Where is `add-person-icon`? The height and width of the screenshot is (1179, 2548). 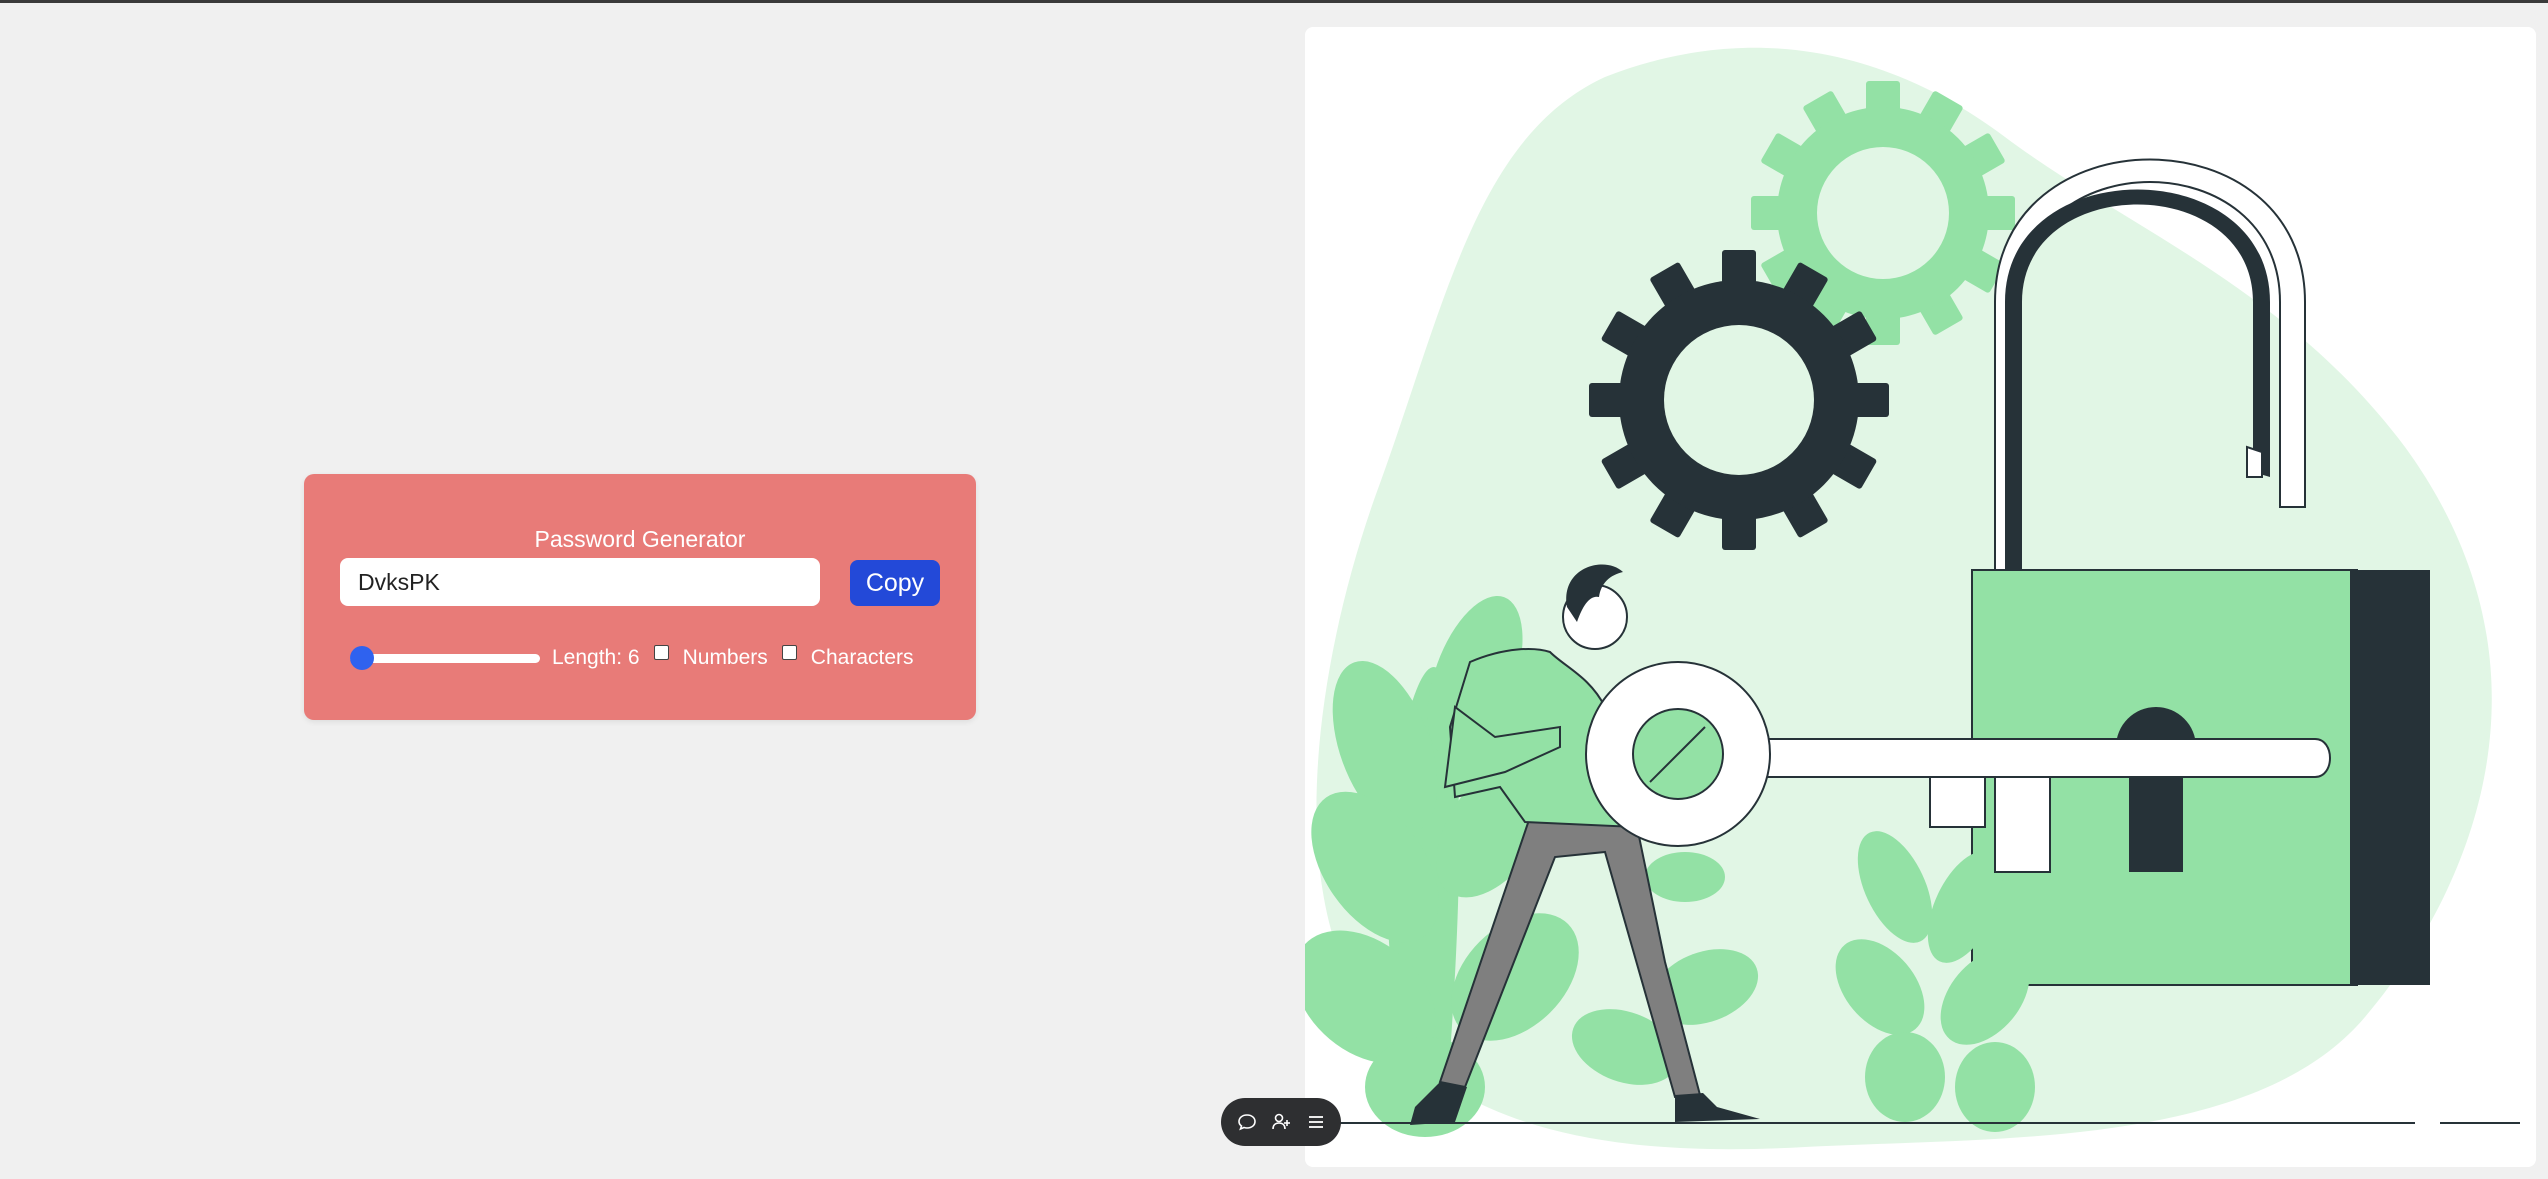 add-person-icon is located at coordinates (1281, 1121).